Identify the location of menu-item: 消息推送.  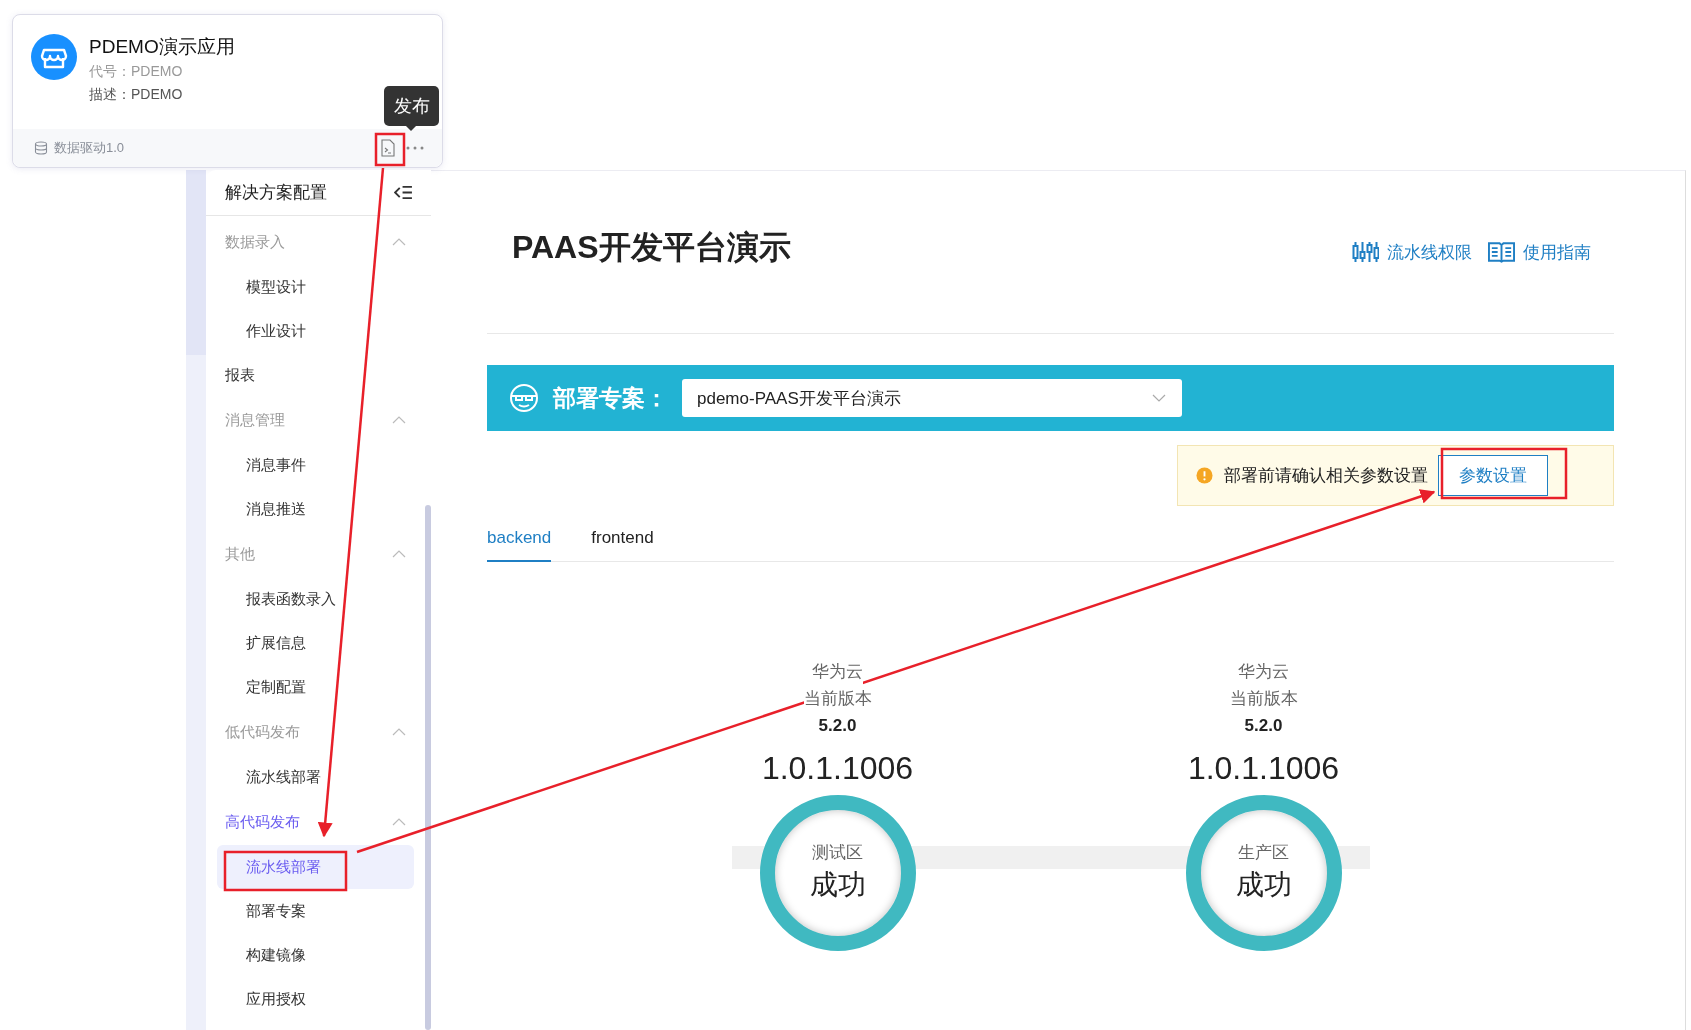
(315, 509).